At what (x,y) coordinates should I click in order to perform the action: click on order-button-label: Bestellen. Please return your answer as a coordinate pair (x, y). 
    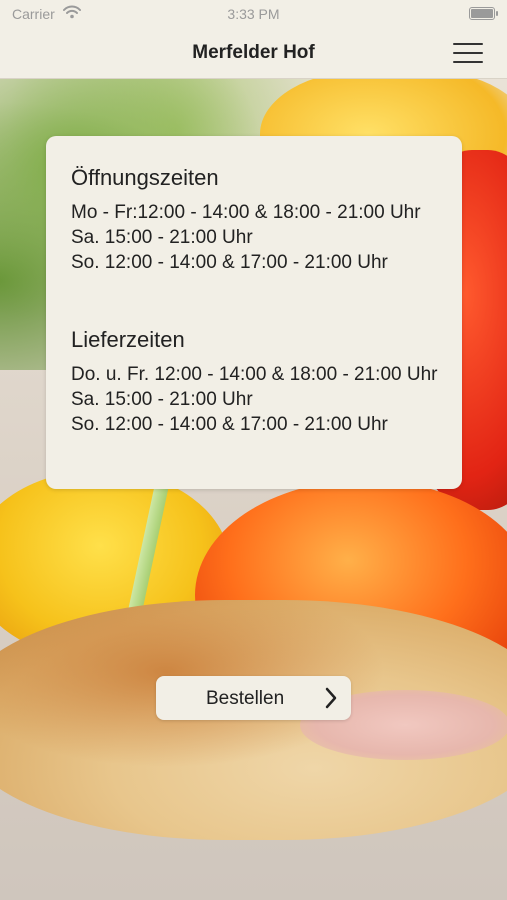
    Looking at the image, I should click on (245, 698).